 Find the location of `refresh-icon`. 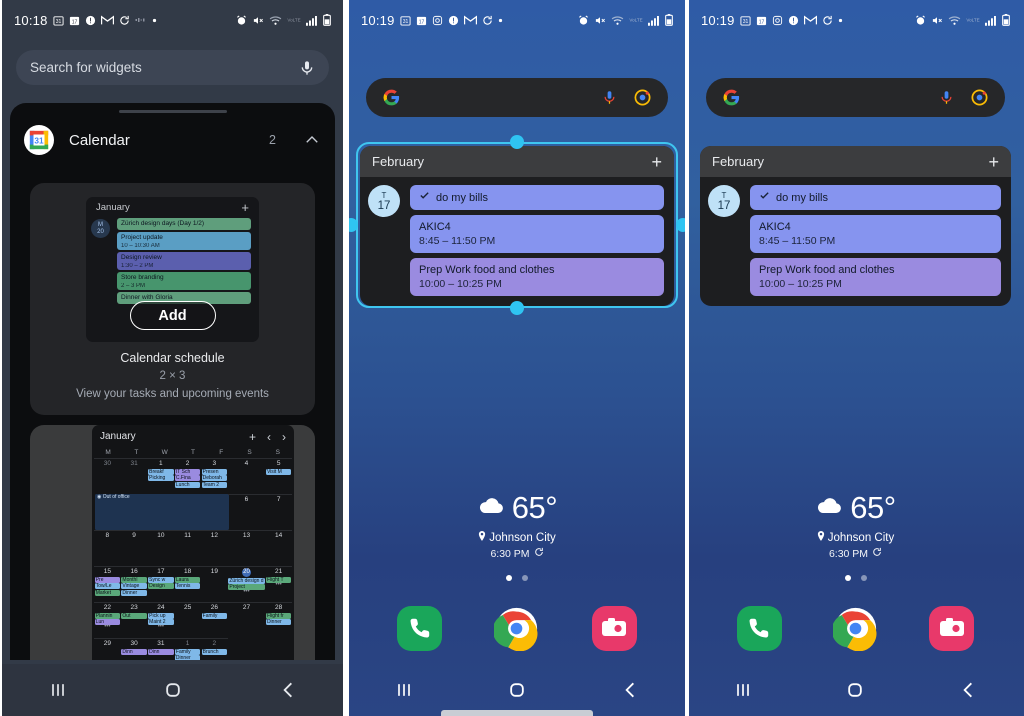

refresh-icon is located at coordinates (539, 553).